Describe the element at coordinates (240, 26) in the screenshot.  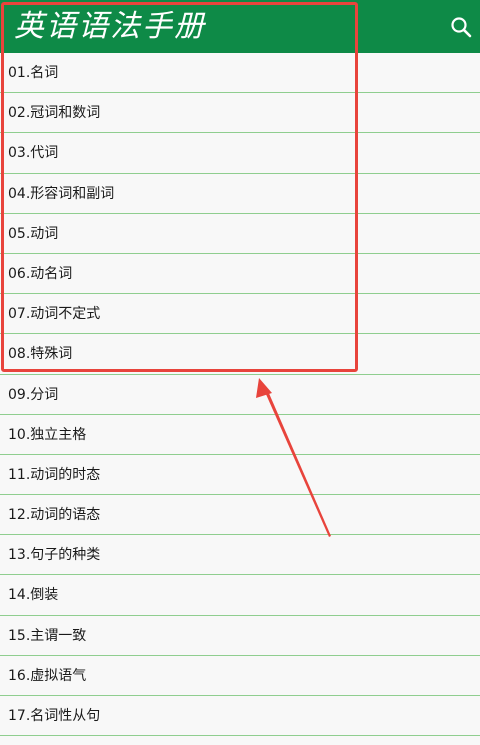
I see `app-bar: 英语语法手册` at that location.